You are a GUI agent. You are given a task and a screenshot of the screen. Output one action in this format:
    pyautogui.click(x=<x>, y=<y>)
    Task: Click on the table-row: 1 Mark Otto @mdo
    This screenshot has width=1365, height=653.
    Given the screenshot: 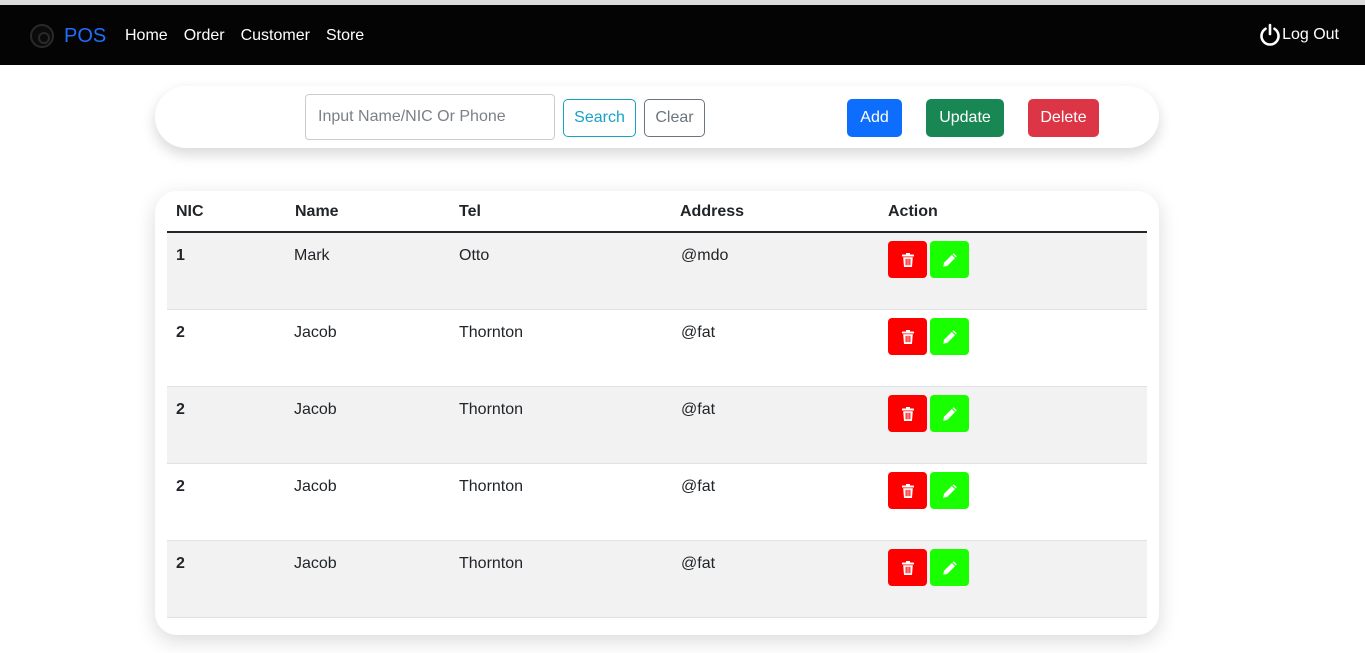 What is the action you would take?
    pyautogui.click(x=657, y=271)
    